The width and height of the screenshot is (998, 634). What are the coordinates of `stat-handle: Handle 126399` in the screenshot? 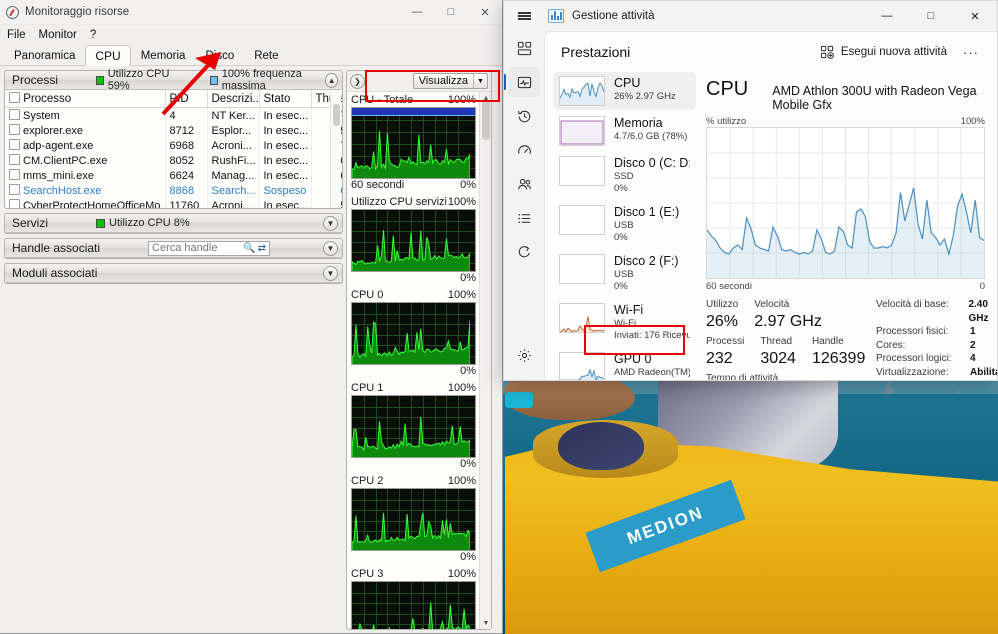 It's located at (838, 352).